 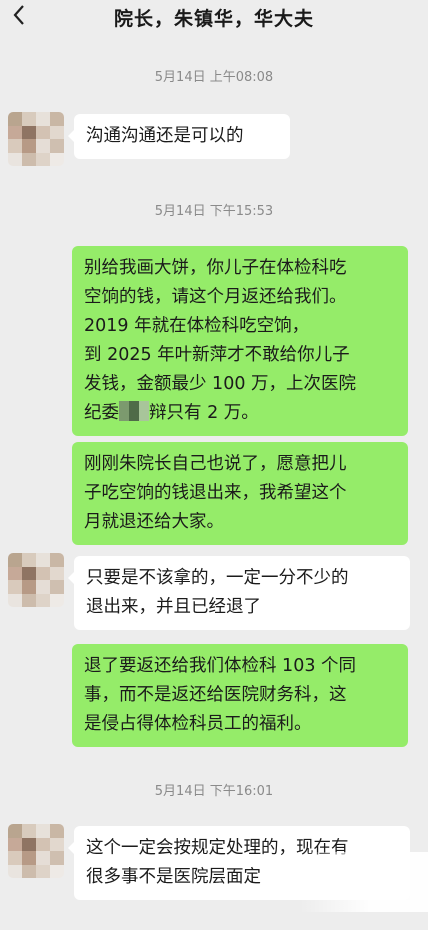 I want to click on chat-title: 院长，朱镇华，华大夫, so click(x=213, y=19).